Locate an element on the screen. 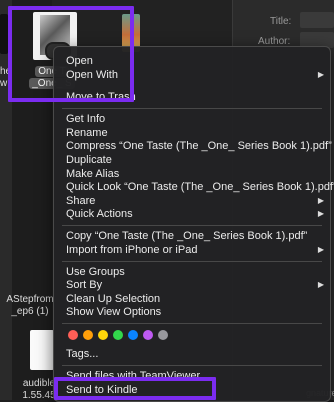 Image resolution: width=334 pixels, height=402 pixels. menu-item-rename: Rename is located at coordinates (192, 133).